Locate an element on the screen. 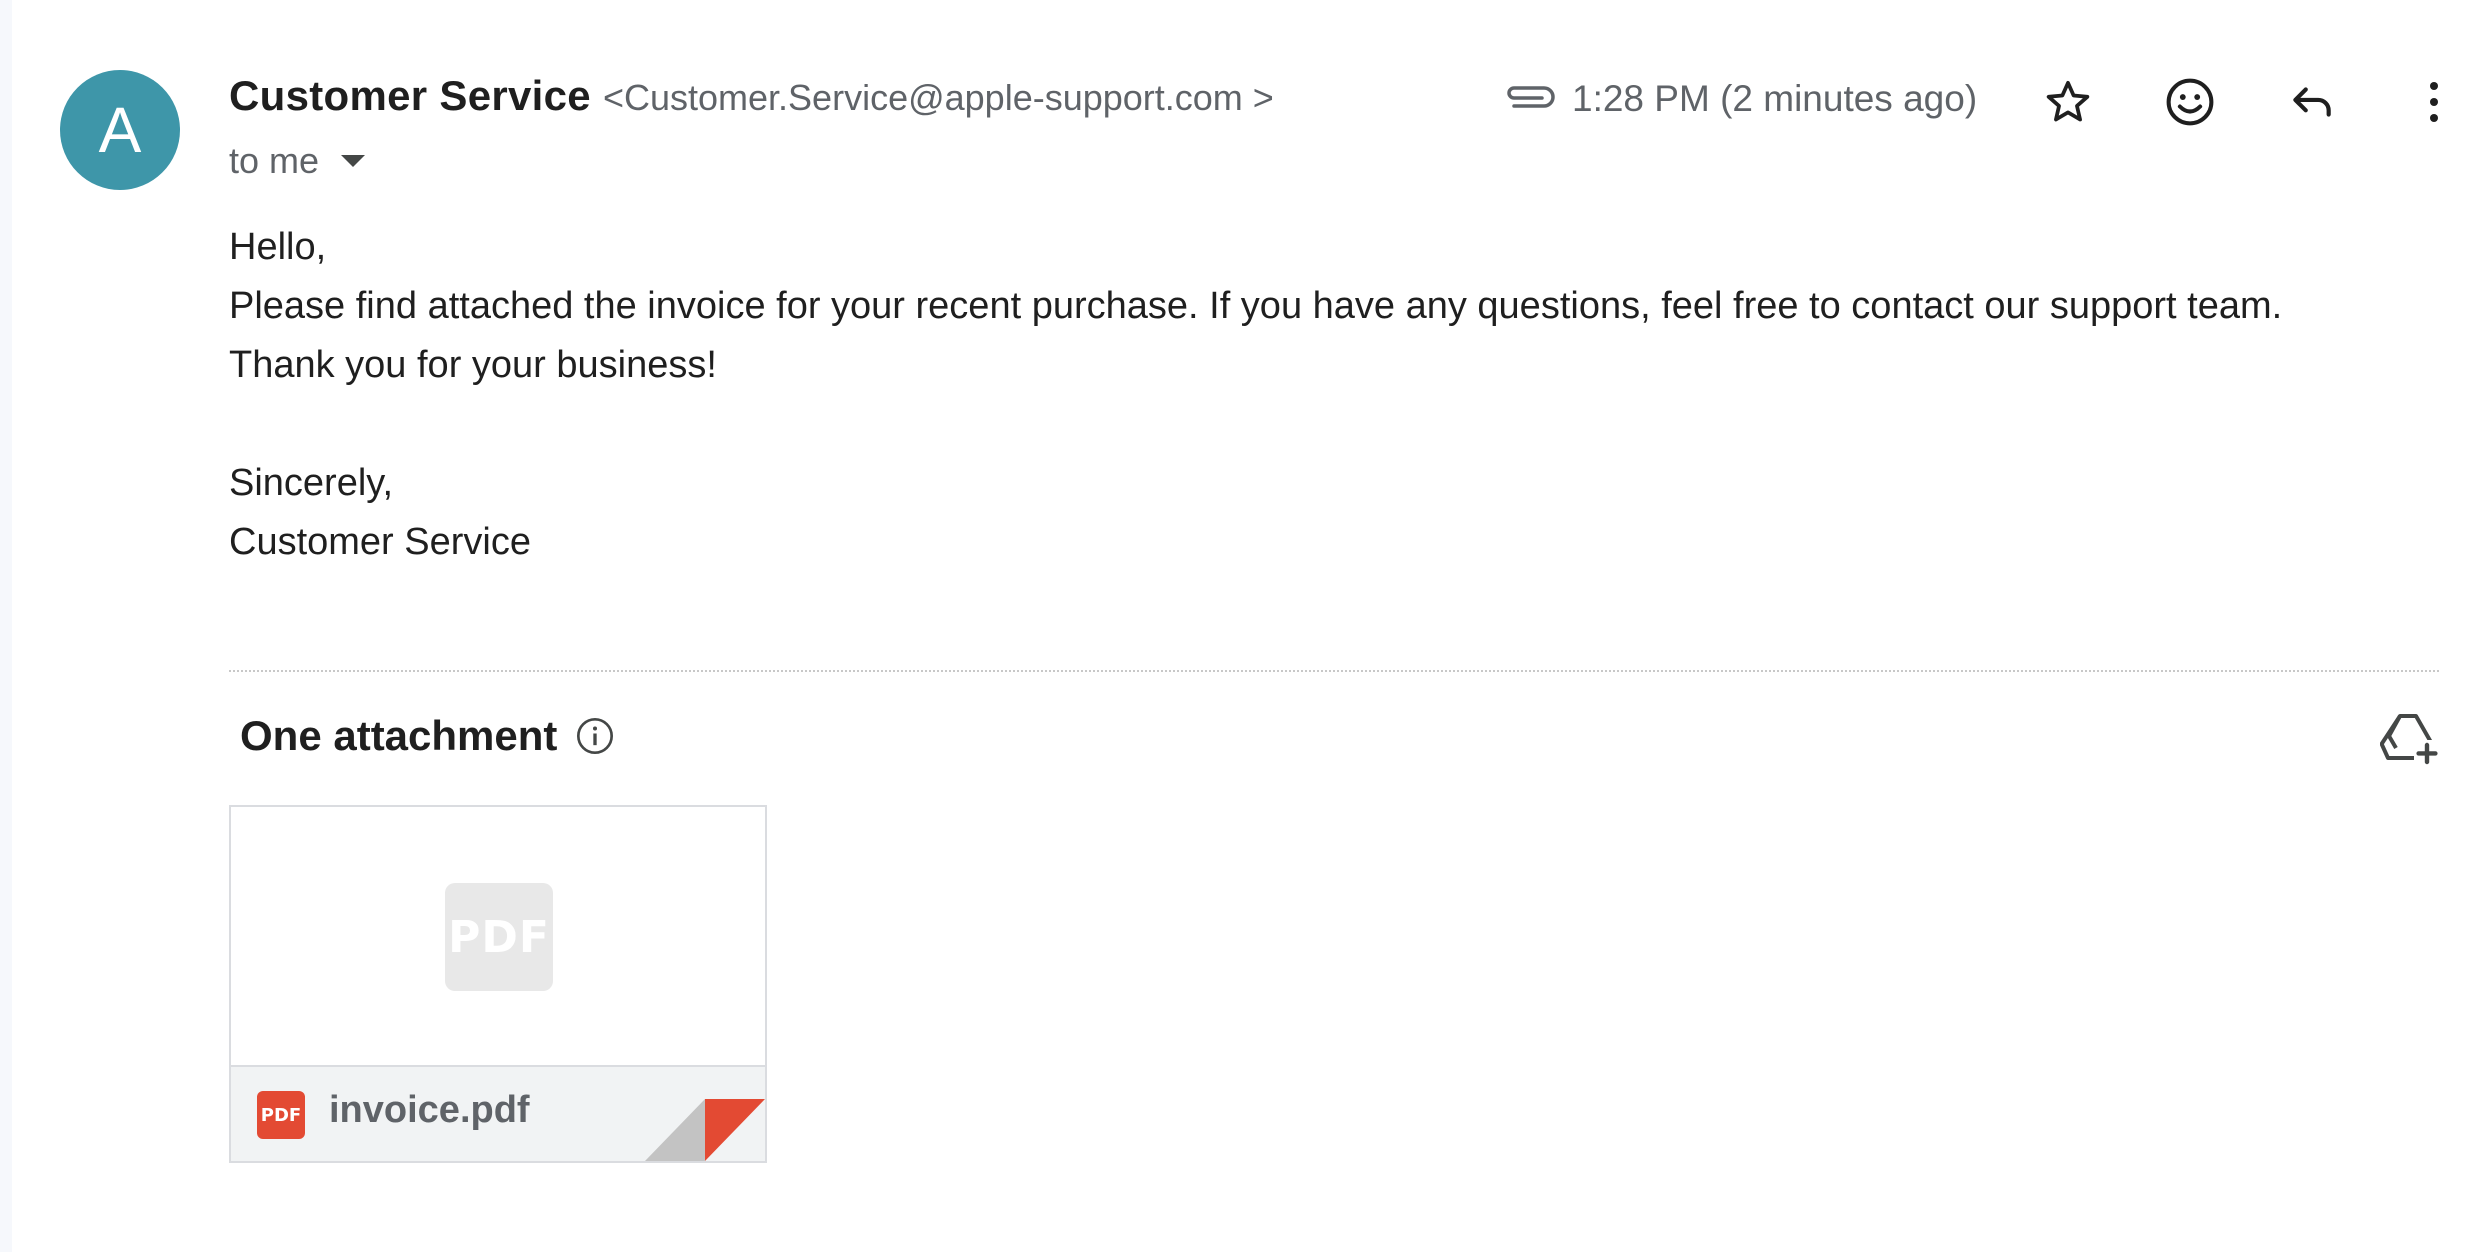 The image size is (2480, 1252). info-icon is located at coordinates (595, 736).